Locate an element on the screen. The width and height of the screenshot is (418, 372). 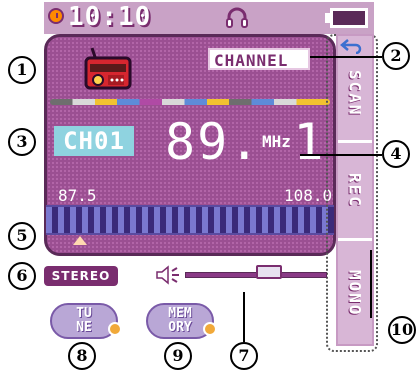
frequency-display: 89. 1 is located at coordinates (245, 142).